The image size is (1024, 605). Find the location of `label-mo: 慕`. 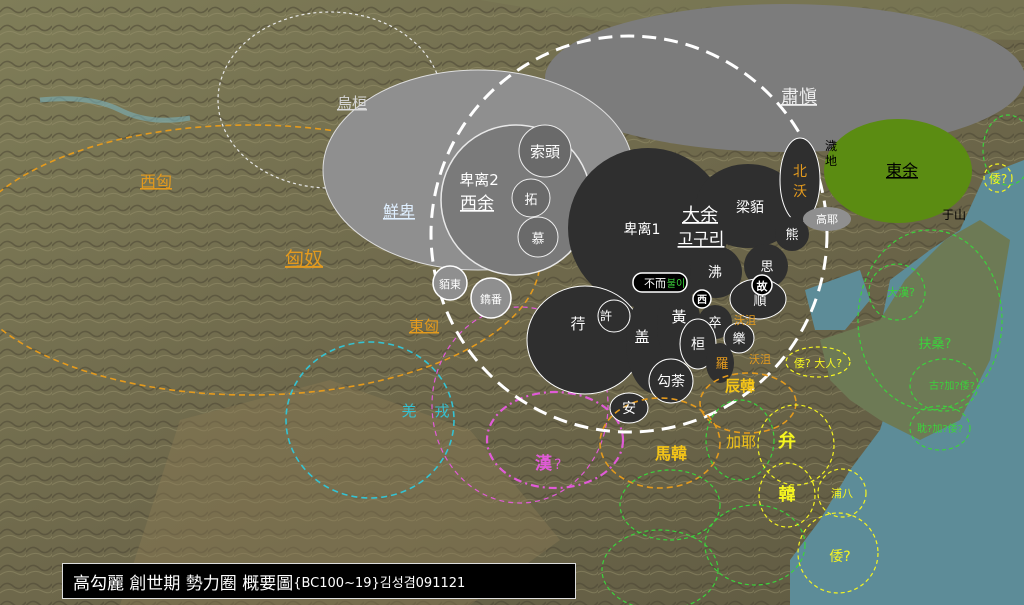

label-mo: 慕 is located at coordinates (537, 239).